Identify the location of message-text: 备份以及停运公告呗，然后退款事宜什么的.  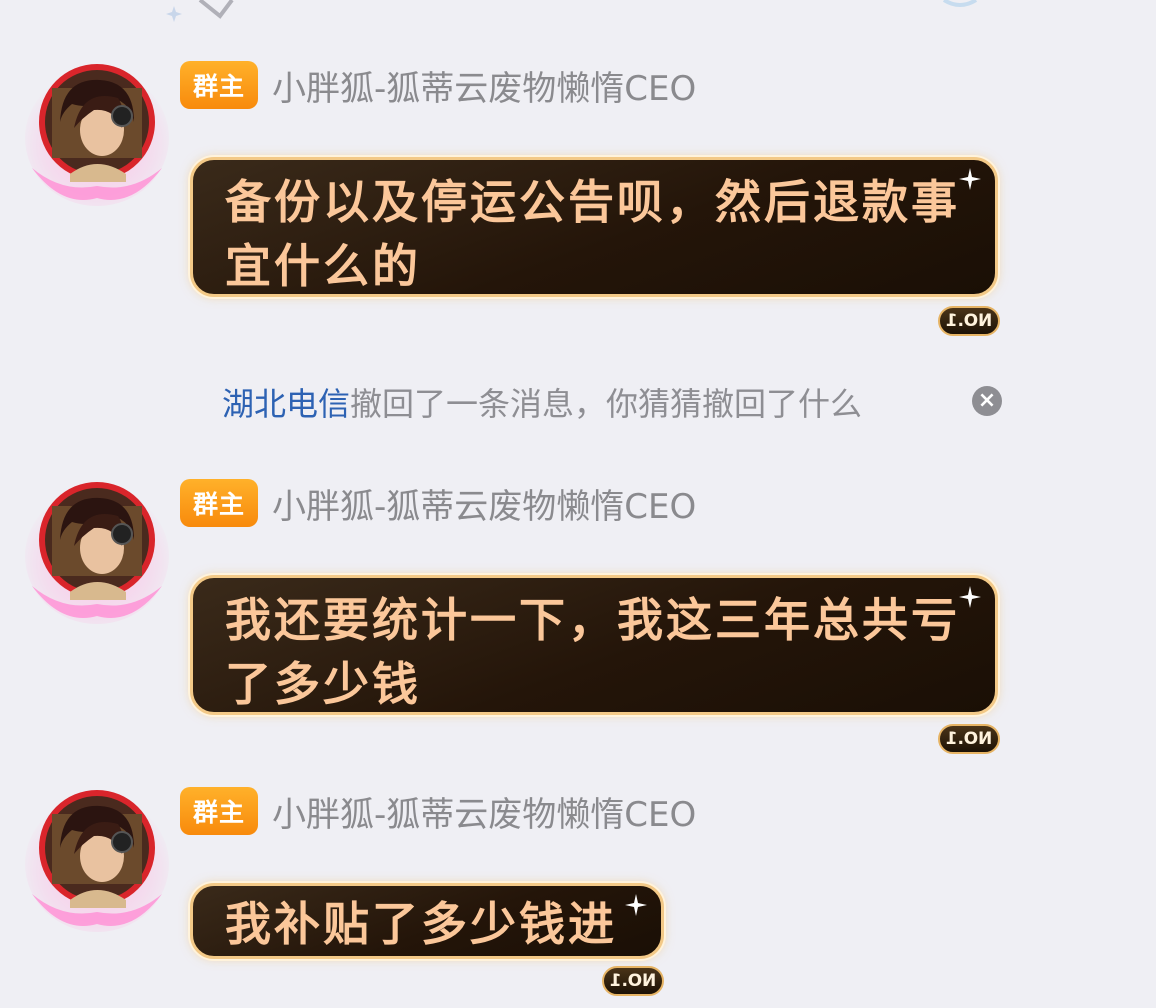
(592, 234).